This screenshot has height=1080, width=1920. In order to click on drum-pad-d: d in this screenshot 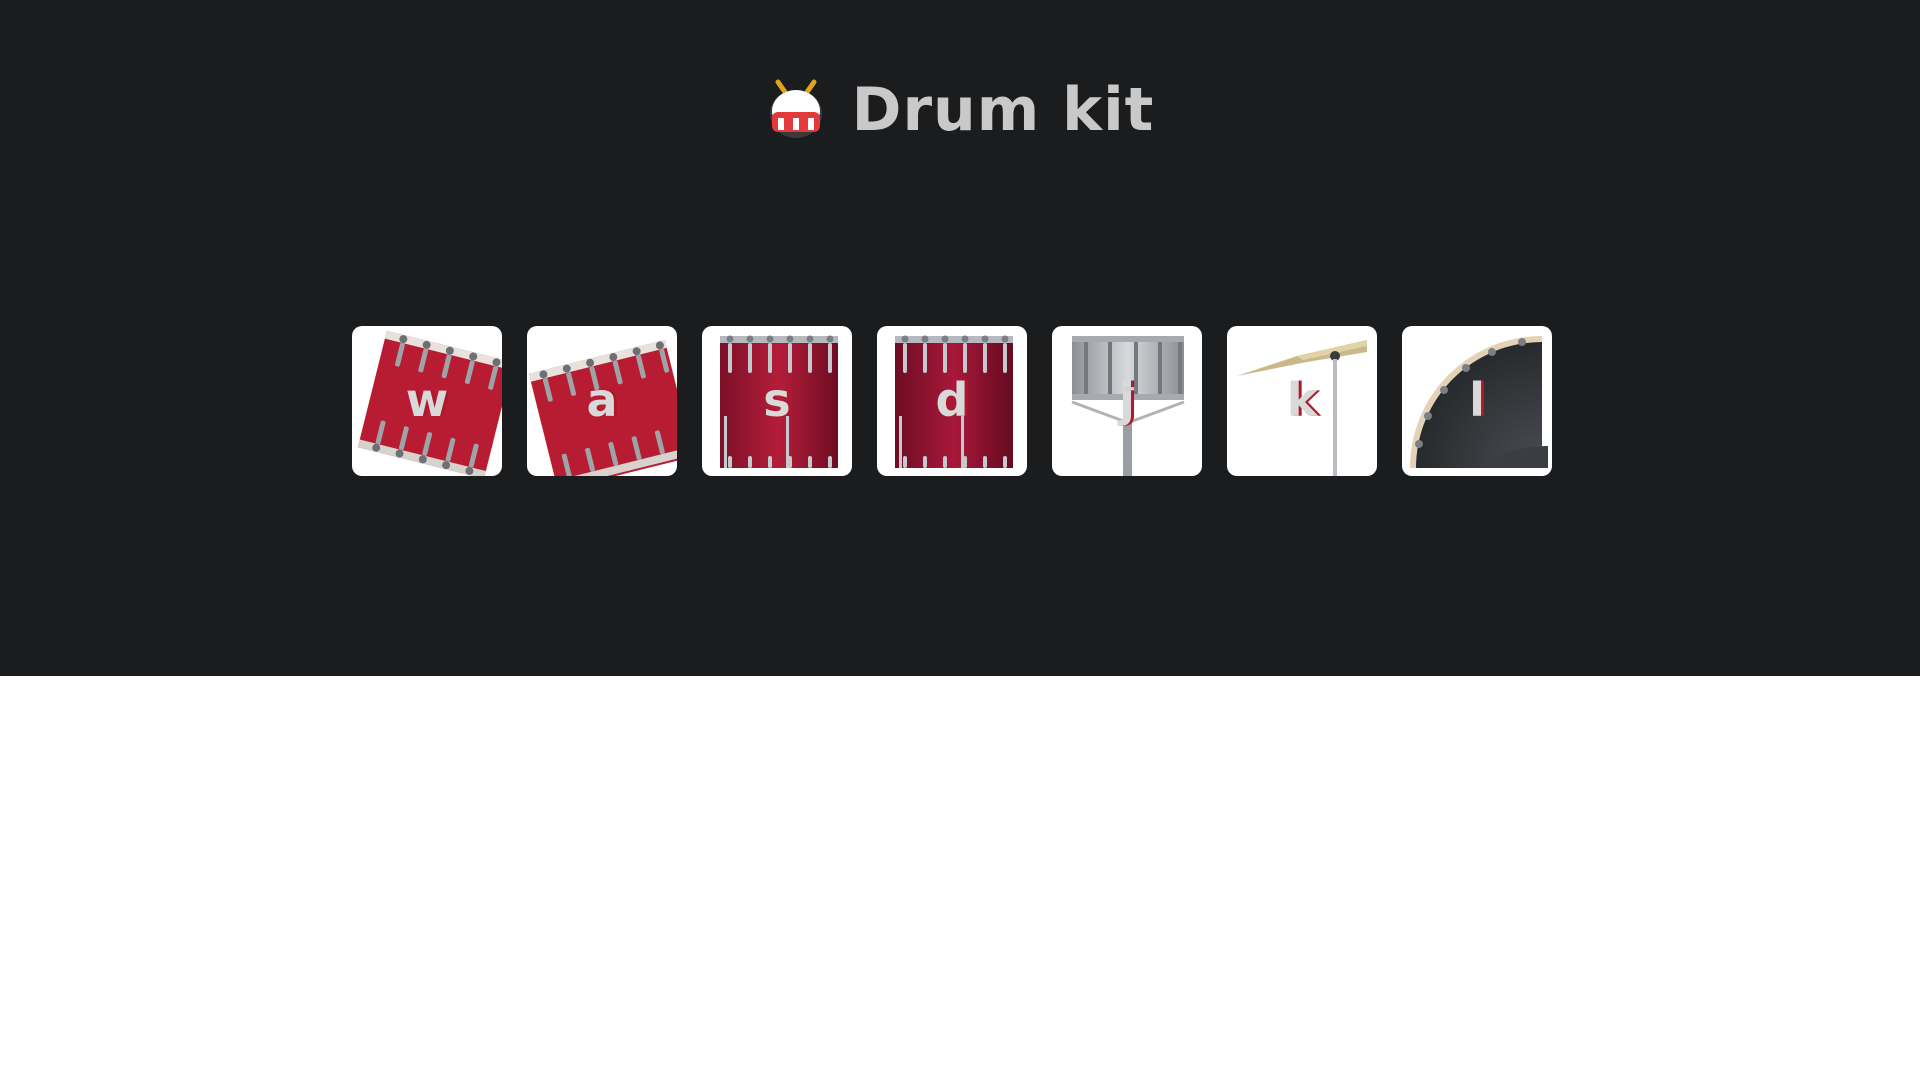, I will do `click(952, 401)`.